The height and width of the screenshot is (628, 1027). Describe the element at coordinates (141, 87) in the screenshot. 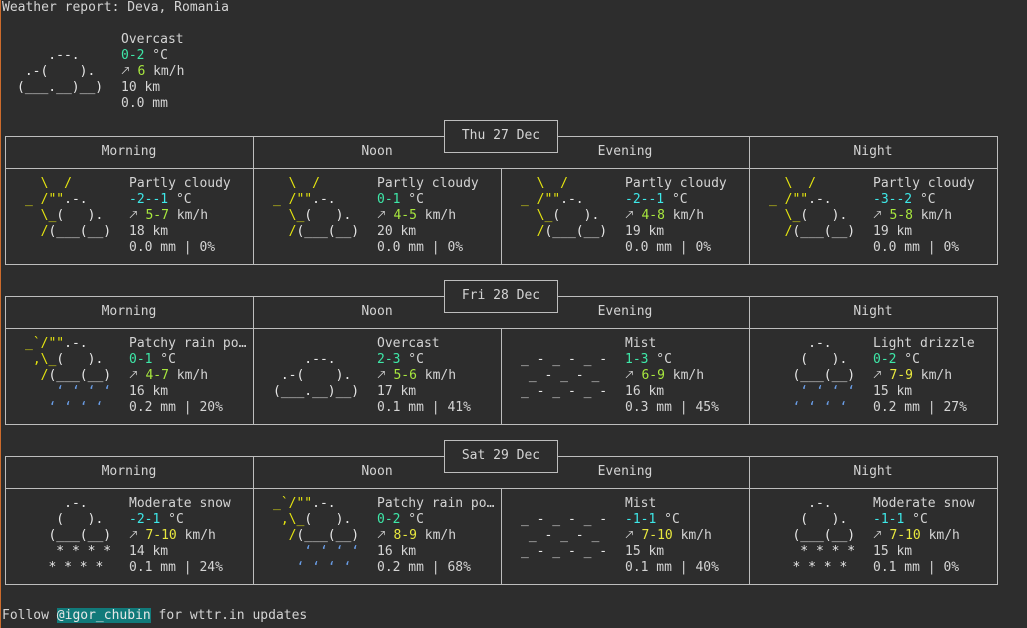

I see `current-visibility: 10 km` at that location.